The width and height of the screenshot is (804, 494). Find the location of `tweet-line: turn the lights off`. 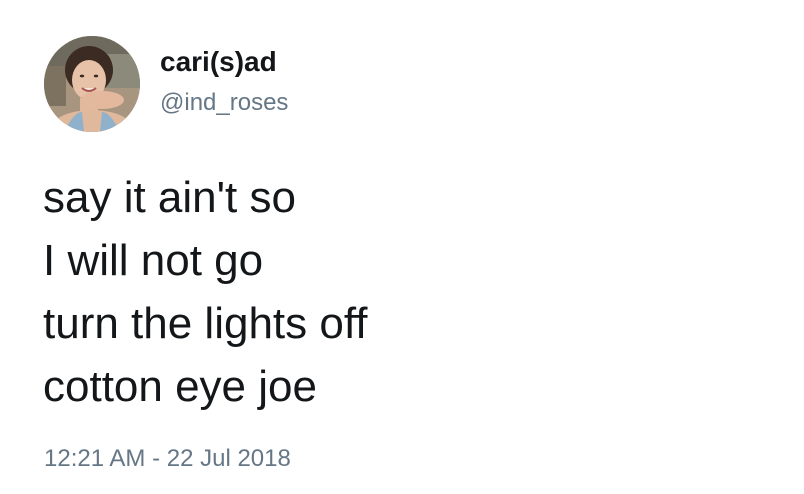

tweet-line: turn the lights off is located at coordinates (205, 323).